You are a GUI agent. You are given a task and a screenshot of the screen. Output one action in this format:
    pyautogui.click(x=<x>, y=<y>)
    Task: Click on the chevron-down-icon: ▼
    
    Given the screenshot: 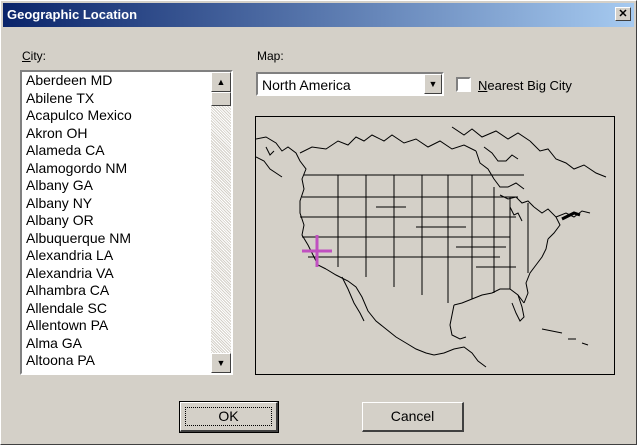 What is the action you would take?
    pyautogui.click(x=433, y=84)
    